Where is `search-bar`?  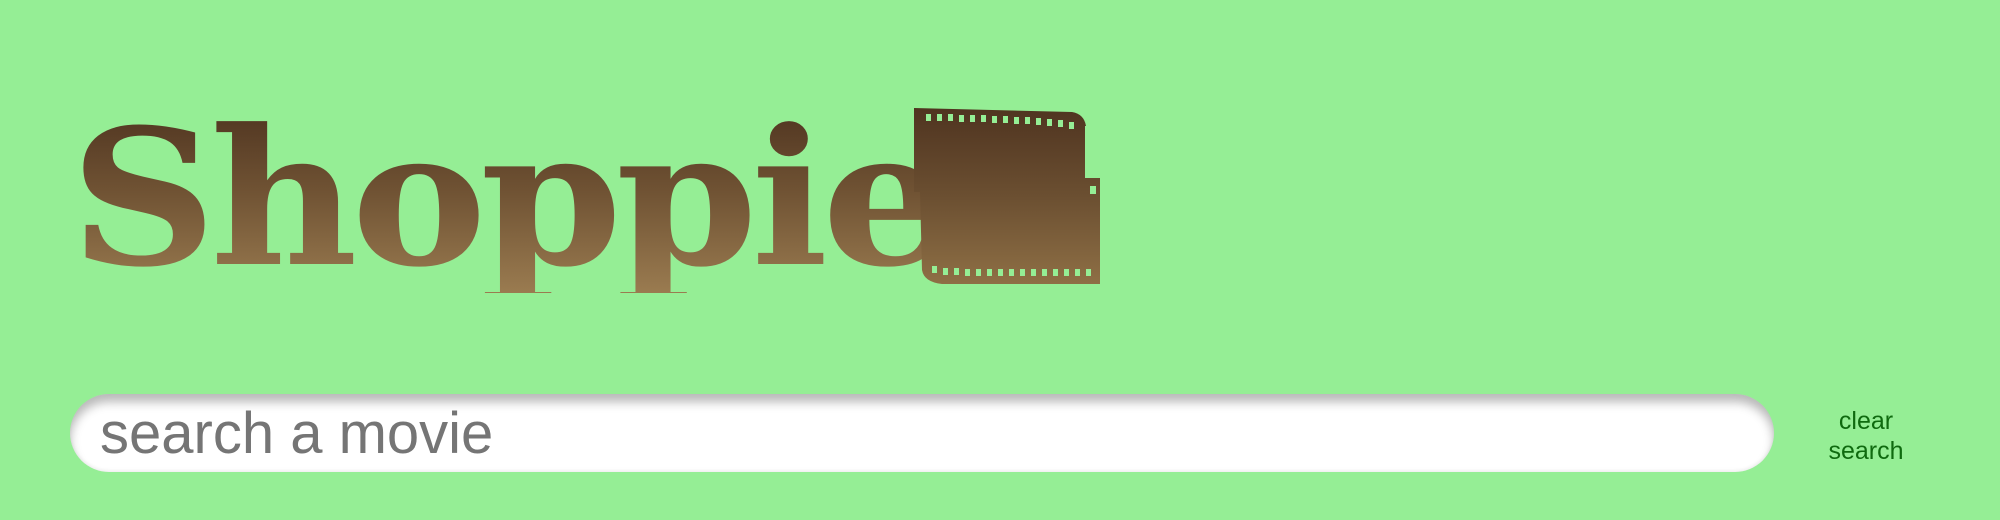 search-bar is located at coordinates (922, 433).